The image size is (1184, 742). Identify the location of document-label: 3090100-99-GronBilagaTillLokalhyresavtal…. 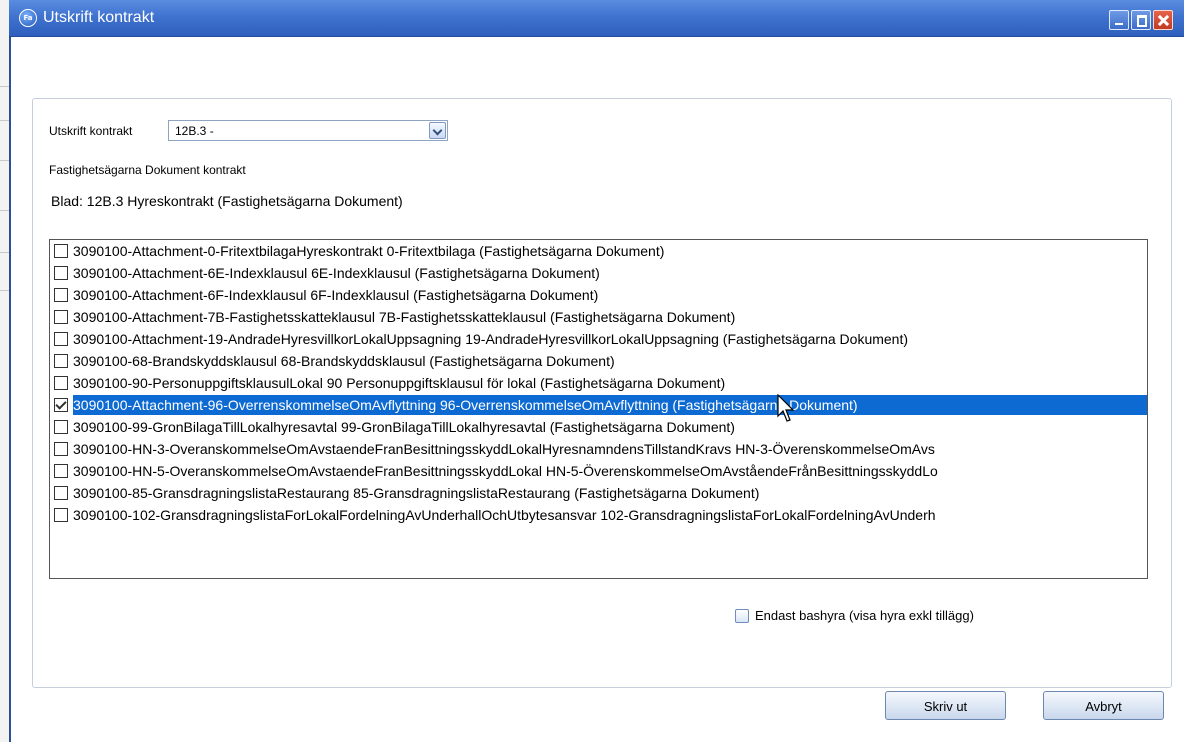
(404, 427).